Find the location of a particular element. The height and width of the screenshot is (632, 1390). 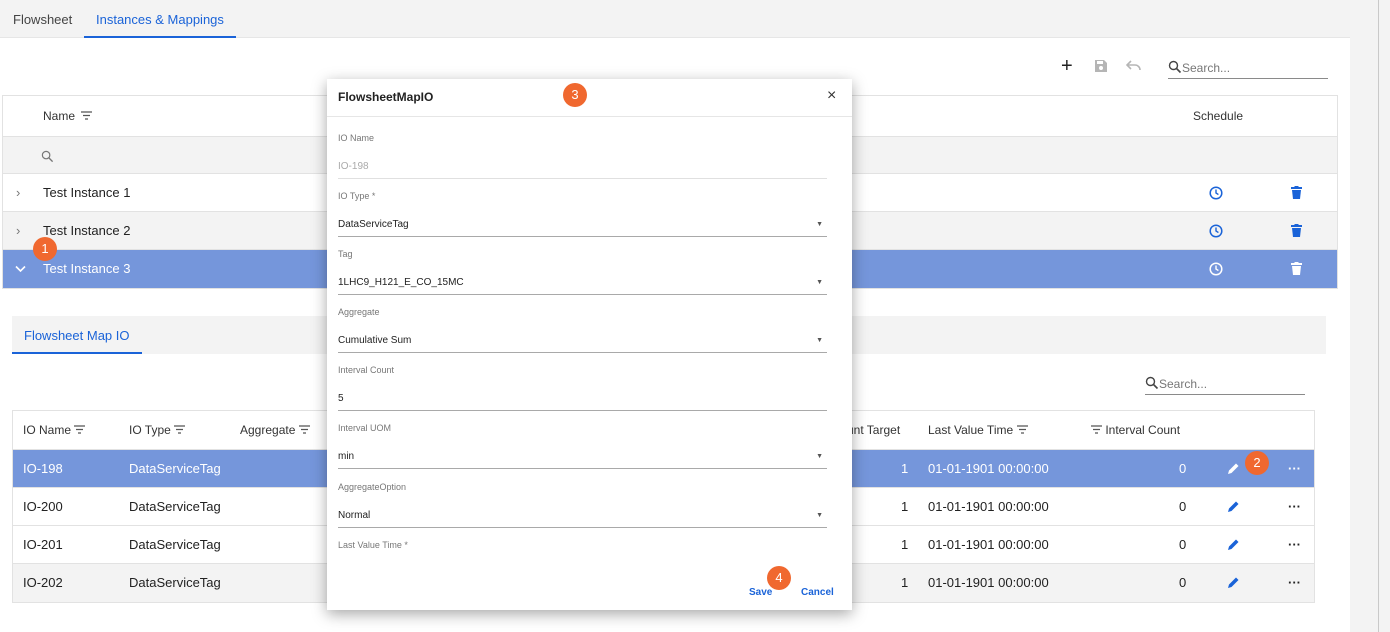

save-icon is located at coordinates (1101, 68).